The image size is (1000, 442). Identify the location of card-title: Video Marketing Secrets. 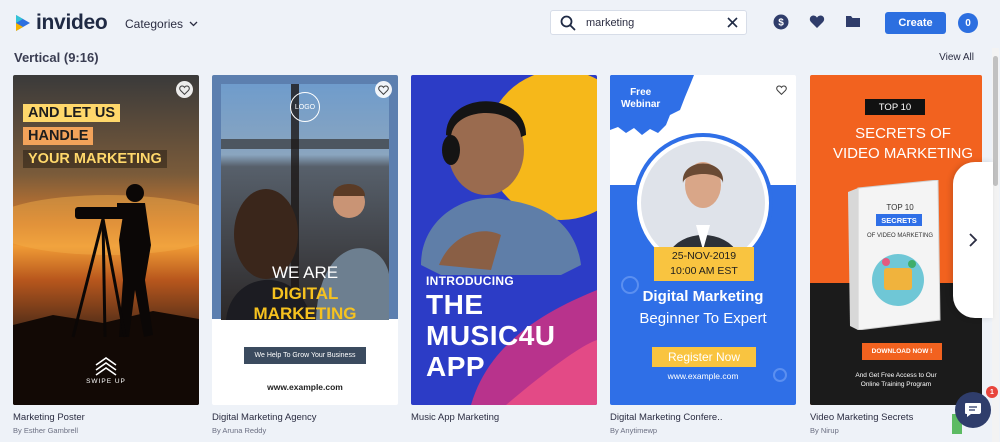
(861, 417).